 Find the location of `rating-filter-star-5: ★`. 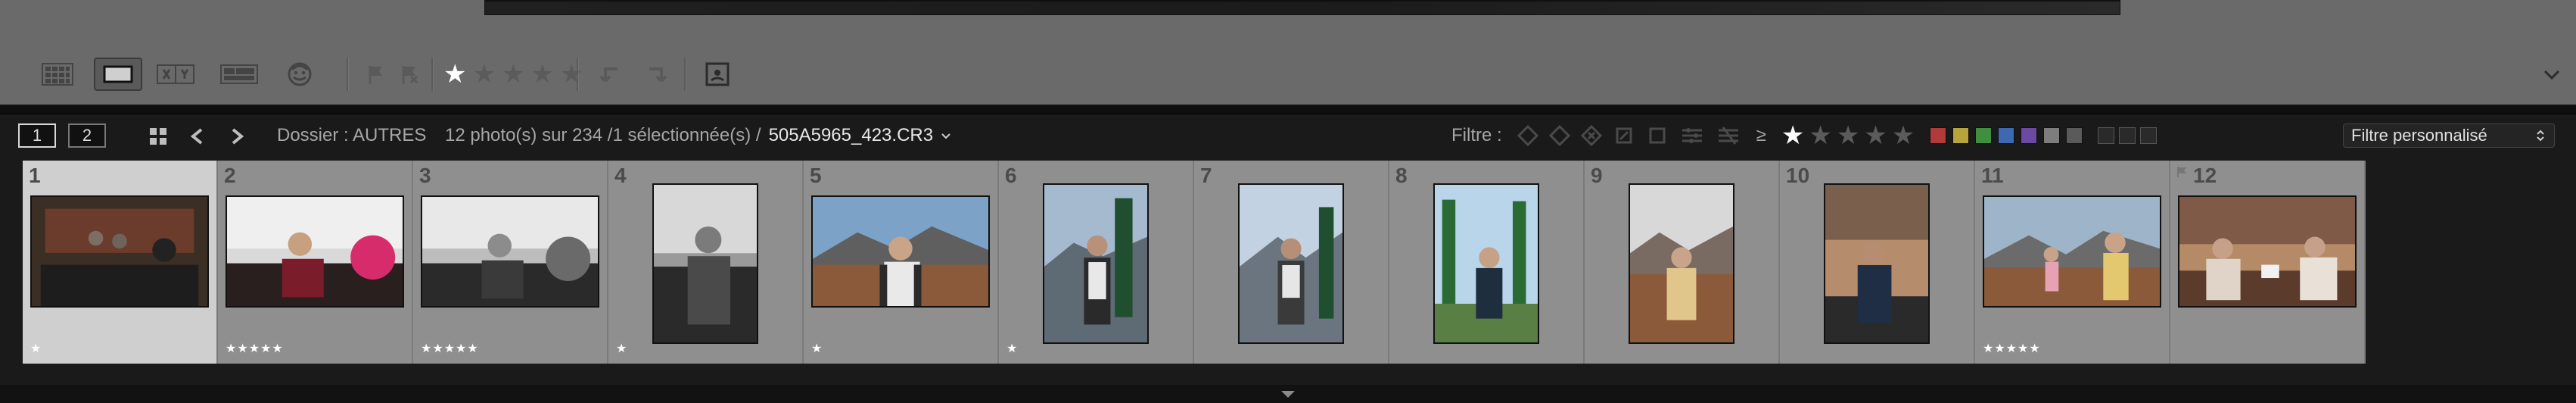

rating-filter-star-5: ★ is located at coordinates (1904, 135).